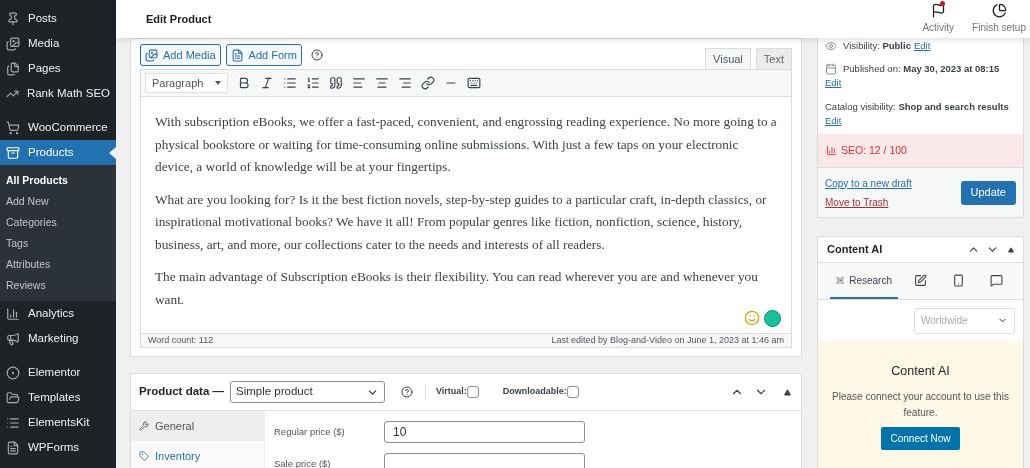 This screenshot has width=1030, height=468. What do you see at coordinates (58, 447) in the screenshot?
I see `sidebar-item: WPForms` at bounding box center [58, 447].